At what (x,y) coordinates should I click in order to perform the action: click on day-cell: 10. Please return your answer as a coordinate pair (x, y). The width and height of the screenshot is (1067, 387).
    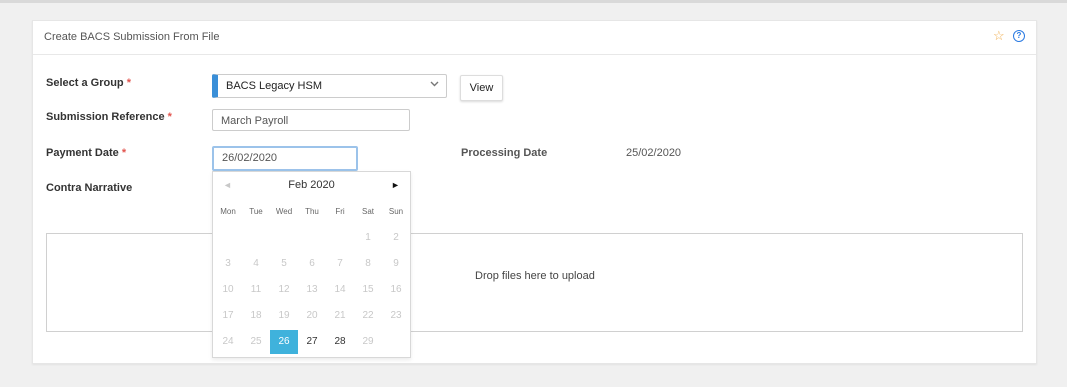
    Looking at the image, I should click on (228, 289).